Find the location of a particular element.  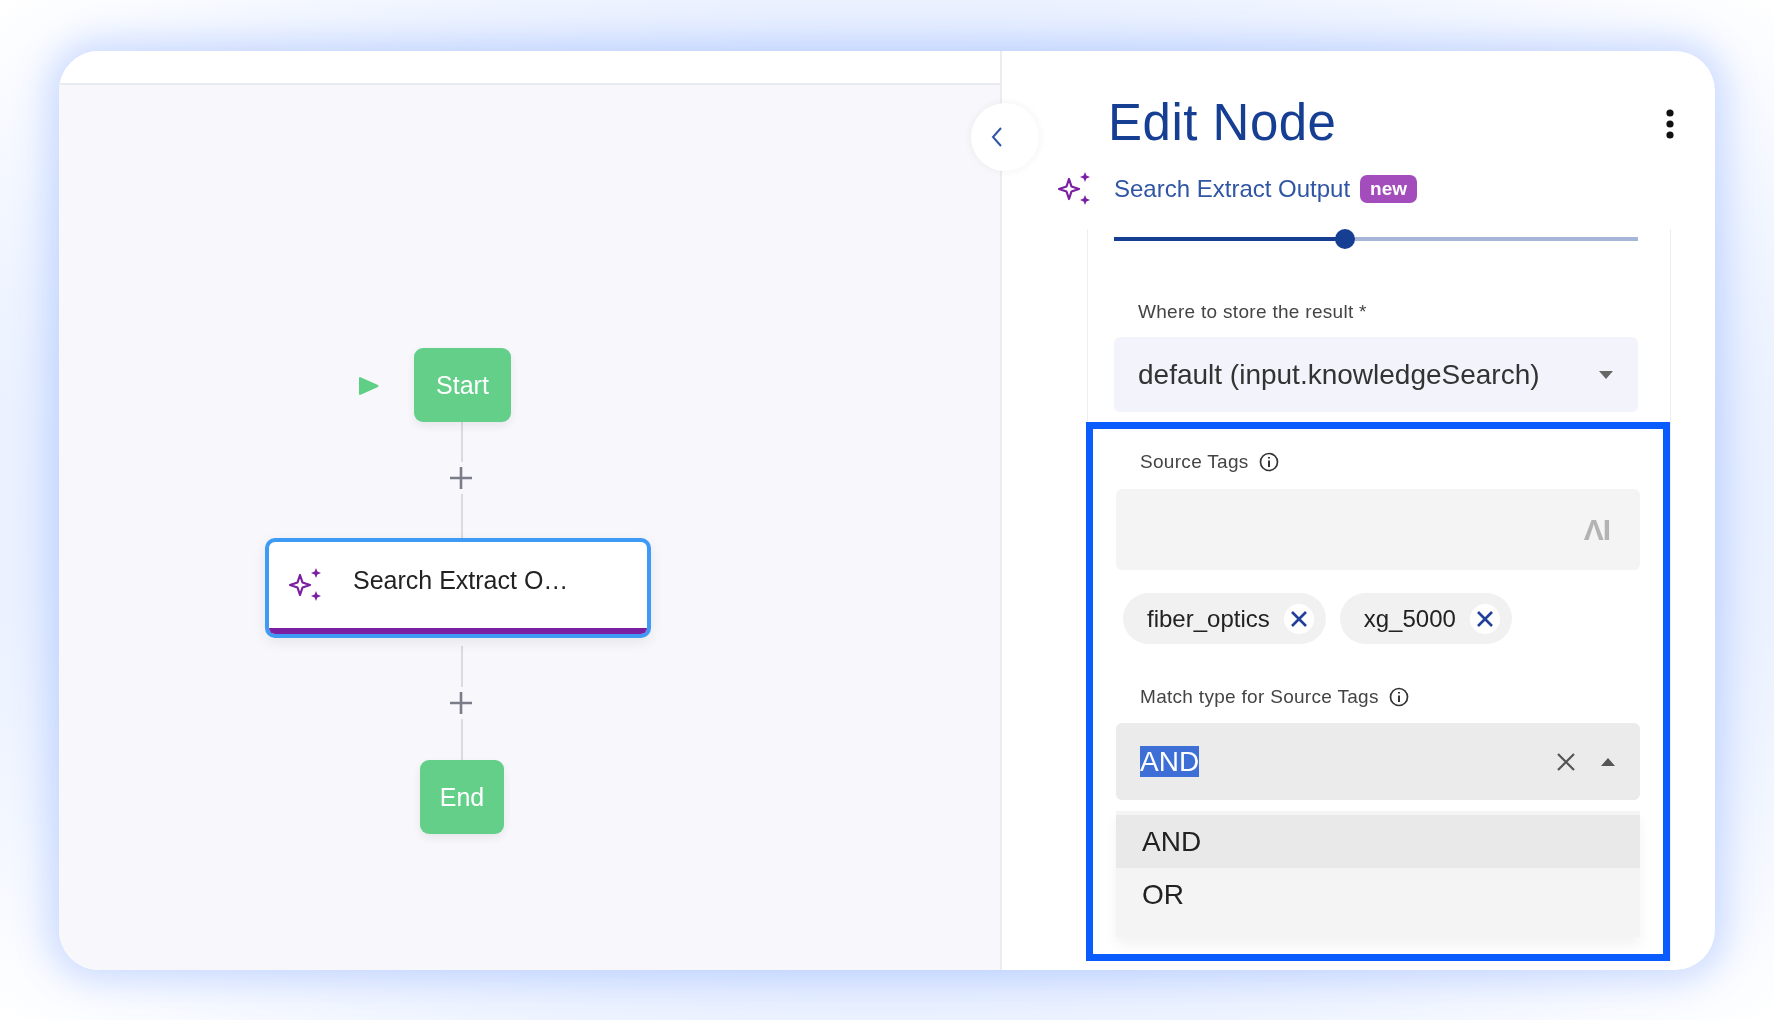

match-type-select: AND is located at coordinates (1378, 761).